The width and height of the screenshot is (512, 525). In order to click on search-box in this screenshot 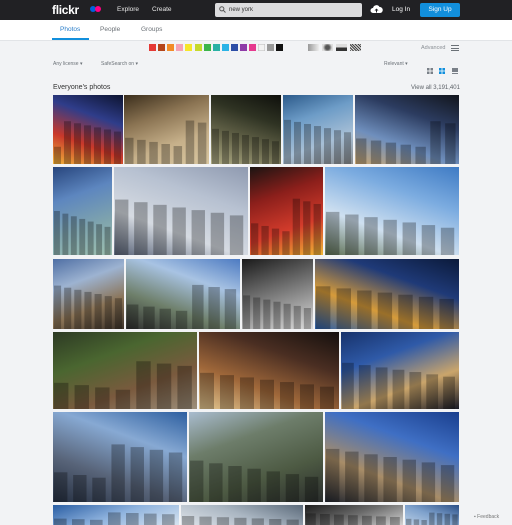, I will do `click(288, 10)`.